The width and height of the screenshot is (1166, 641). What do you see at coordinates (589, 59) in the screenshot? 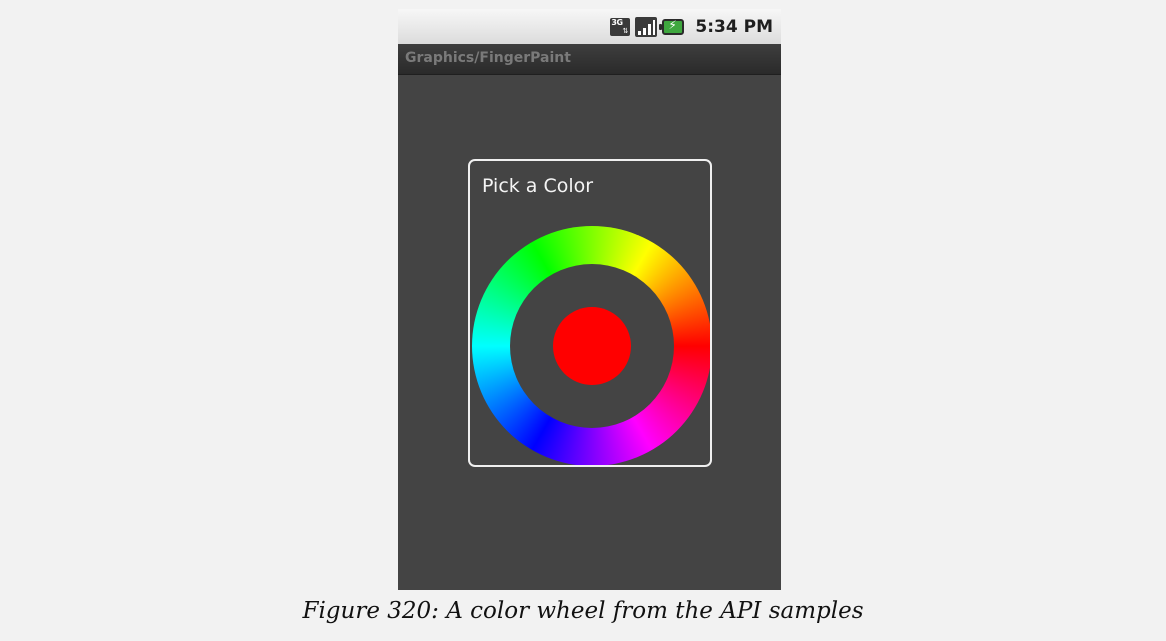
I see `app-title-bar: Graphics/FingerPaint` at bounding box center [589, 59].